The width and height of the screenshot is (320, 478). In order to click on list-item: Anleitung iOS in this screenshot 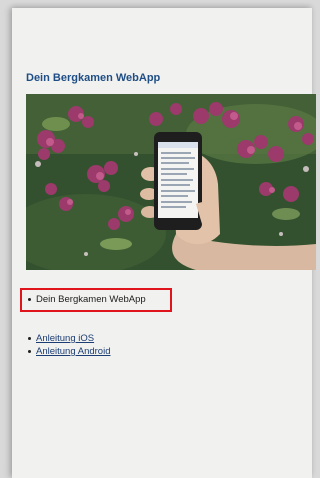, I will do `click(69, 338)`.